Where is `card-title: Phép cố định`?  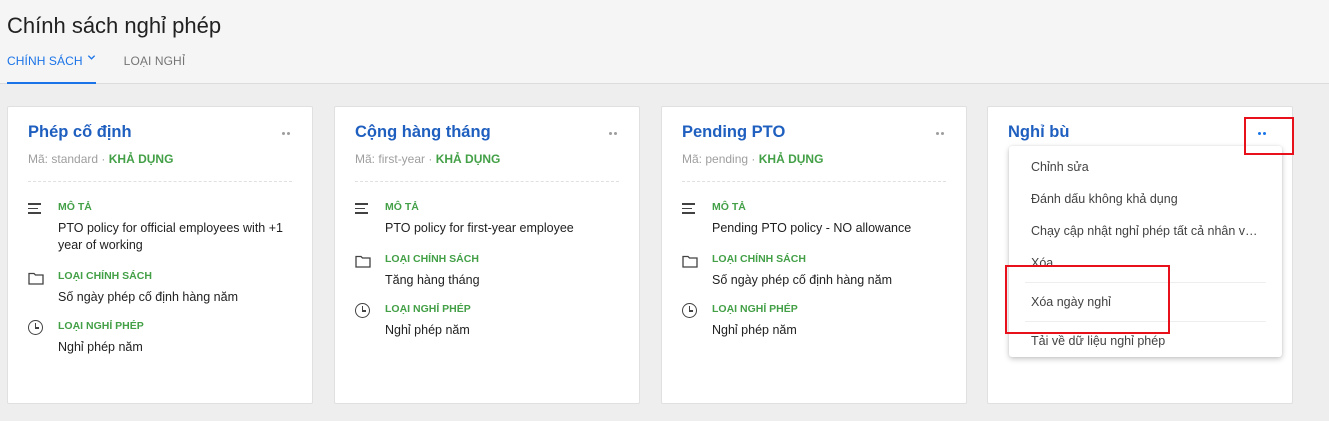 card-title: Phép cố định is located at coordinates (80, 132).